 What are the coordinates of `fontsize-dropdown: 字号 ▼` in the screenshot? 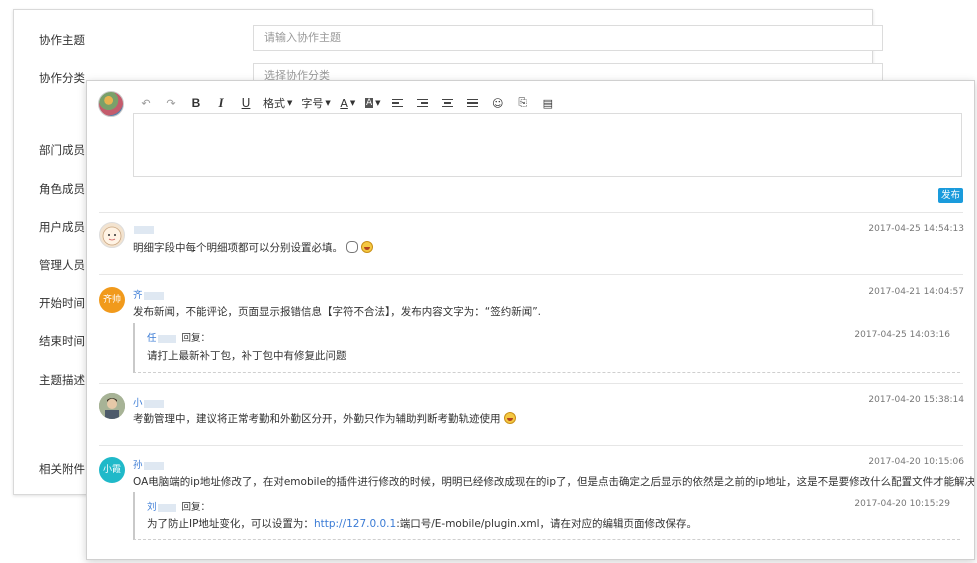 It's located at (315, 103).